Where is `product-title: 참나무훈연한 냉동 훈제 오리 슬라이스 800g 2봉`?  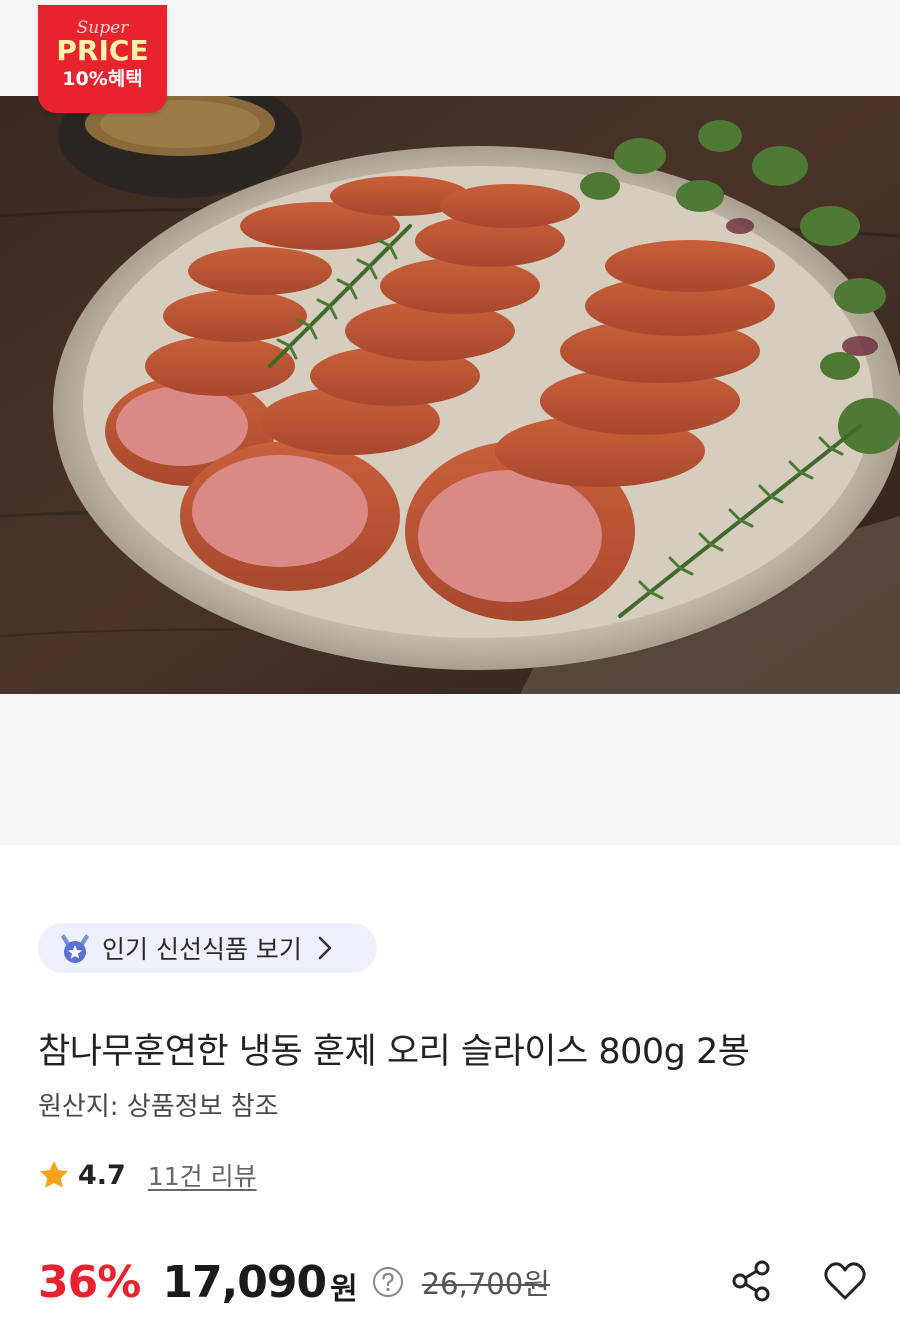 product-title: 참나무훈연한 냉동 훈제 오리 슬라이스 800g 2봉 is located at coordinates (394, 1052).